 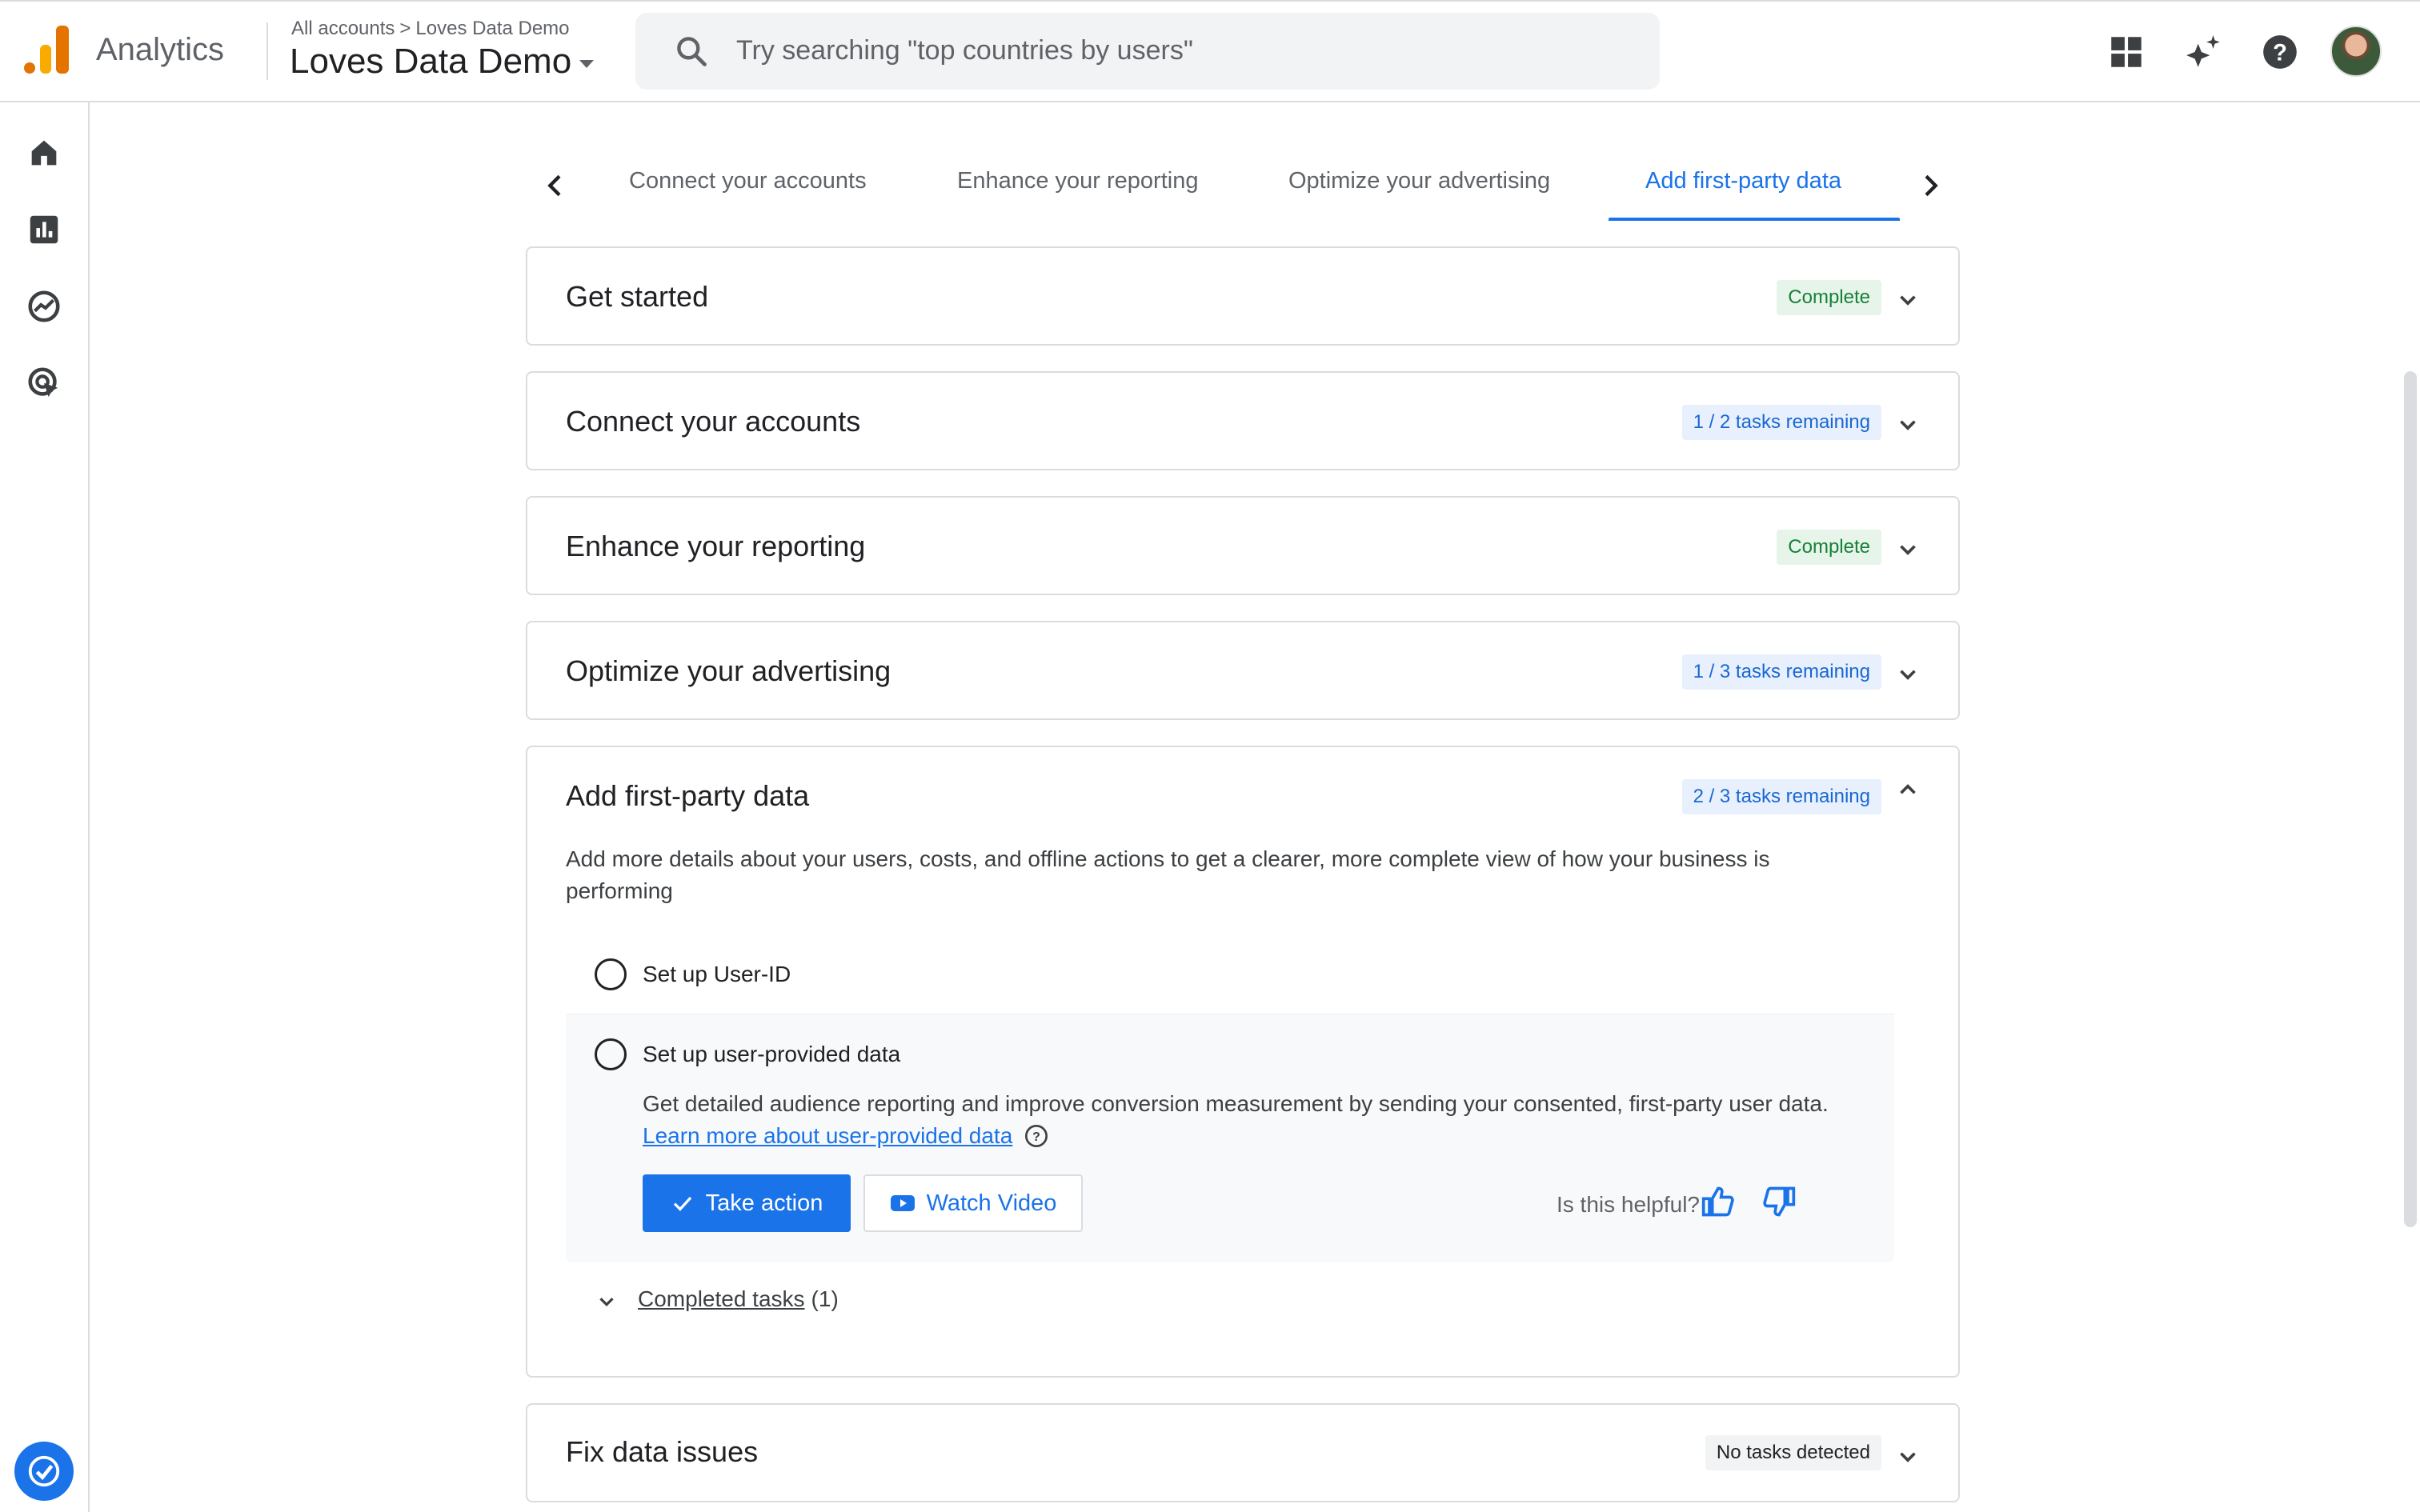 I want to click on task-label: Set up User-ID, so click(x=717, y=974).